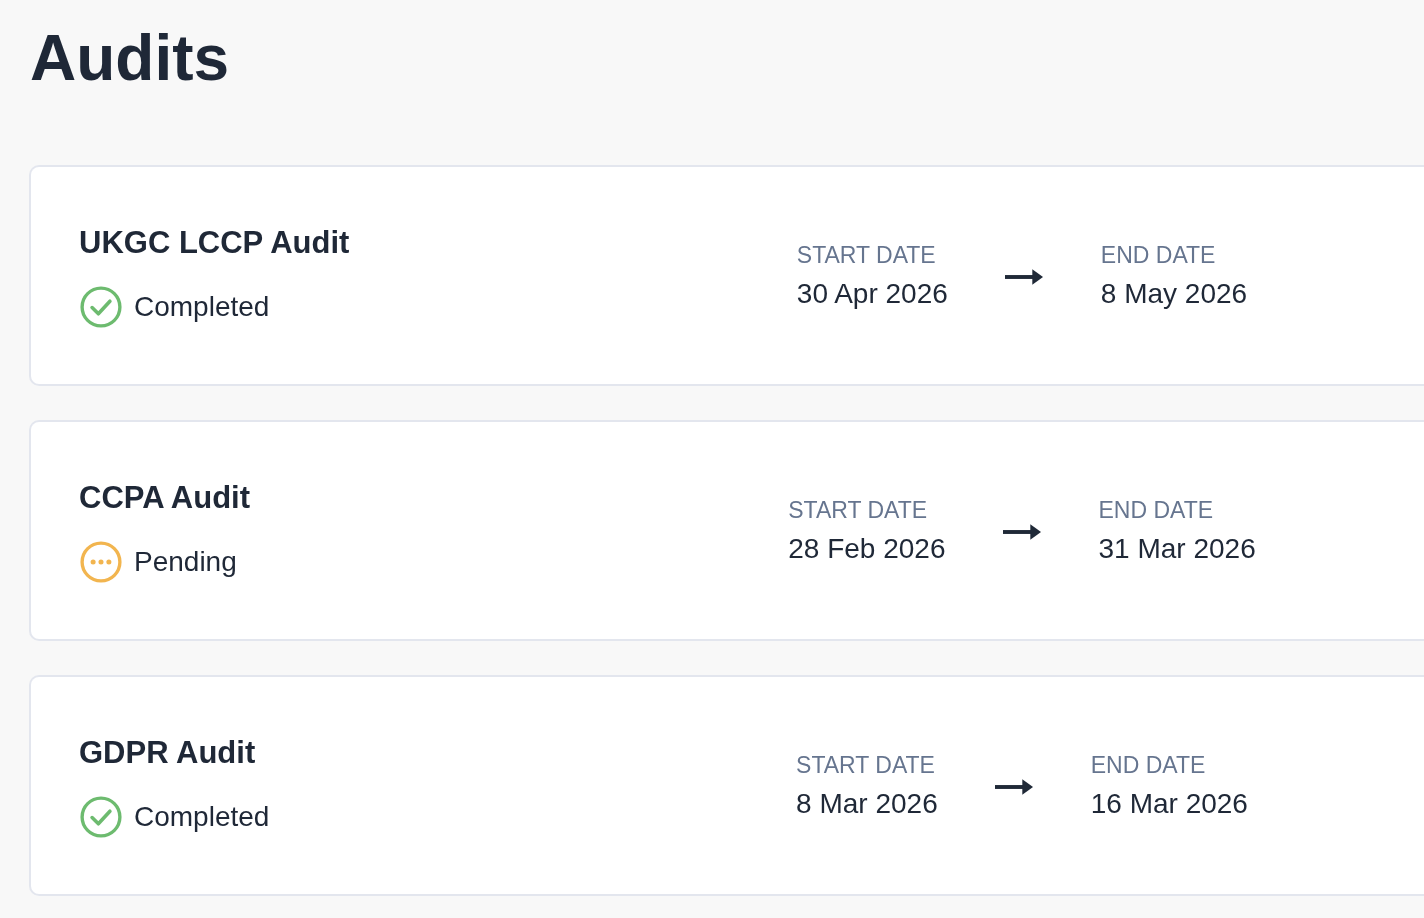  I want to click on page-title: Audits, so click(130, 58).